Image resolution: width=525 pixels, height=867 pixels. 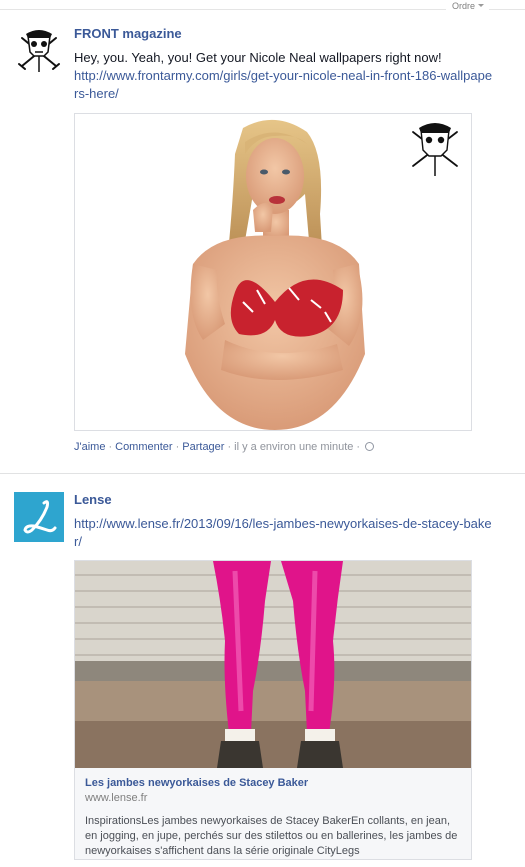 What do you see at coordinates (116, 798) in the screenshot?
I see `shared-link-domain: www.lense.fr` at bounding box center [116, 798].